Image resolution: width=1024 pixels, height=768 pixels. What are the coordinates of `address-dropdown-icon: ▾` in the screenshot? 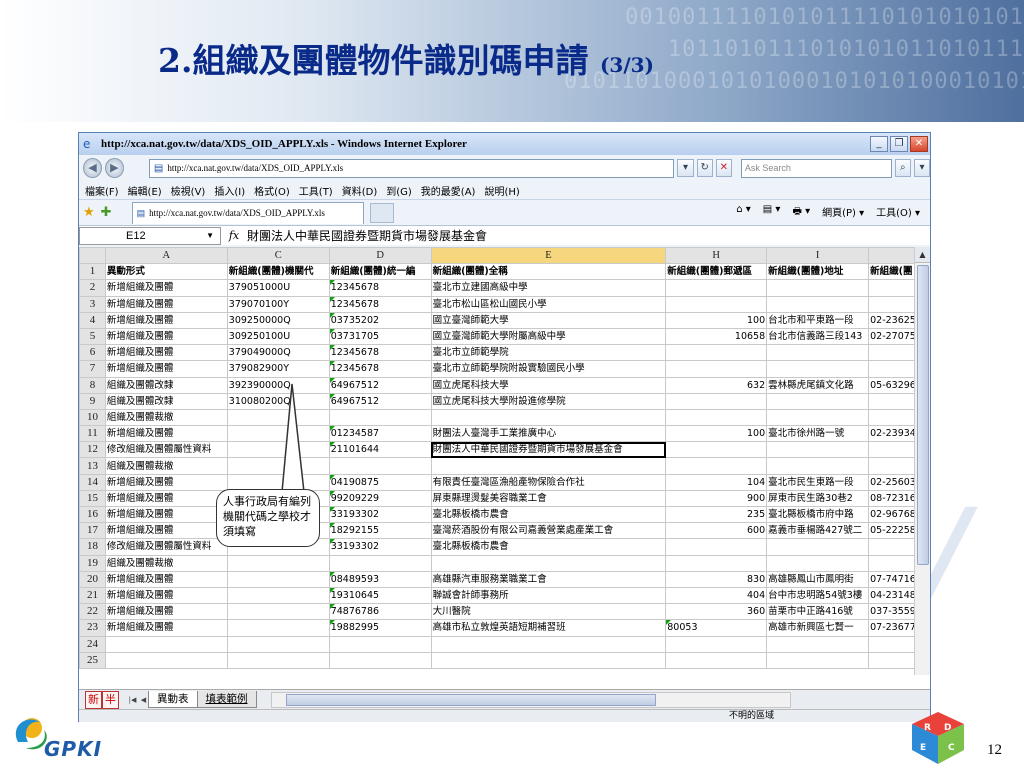 It's located at (685, 168).